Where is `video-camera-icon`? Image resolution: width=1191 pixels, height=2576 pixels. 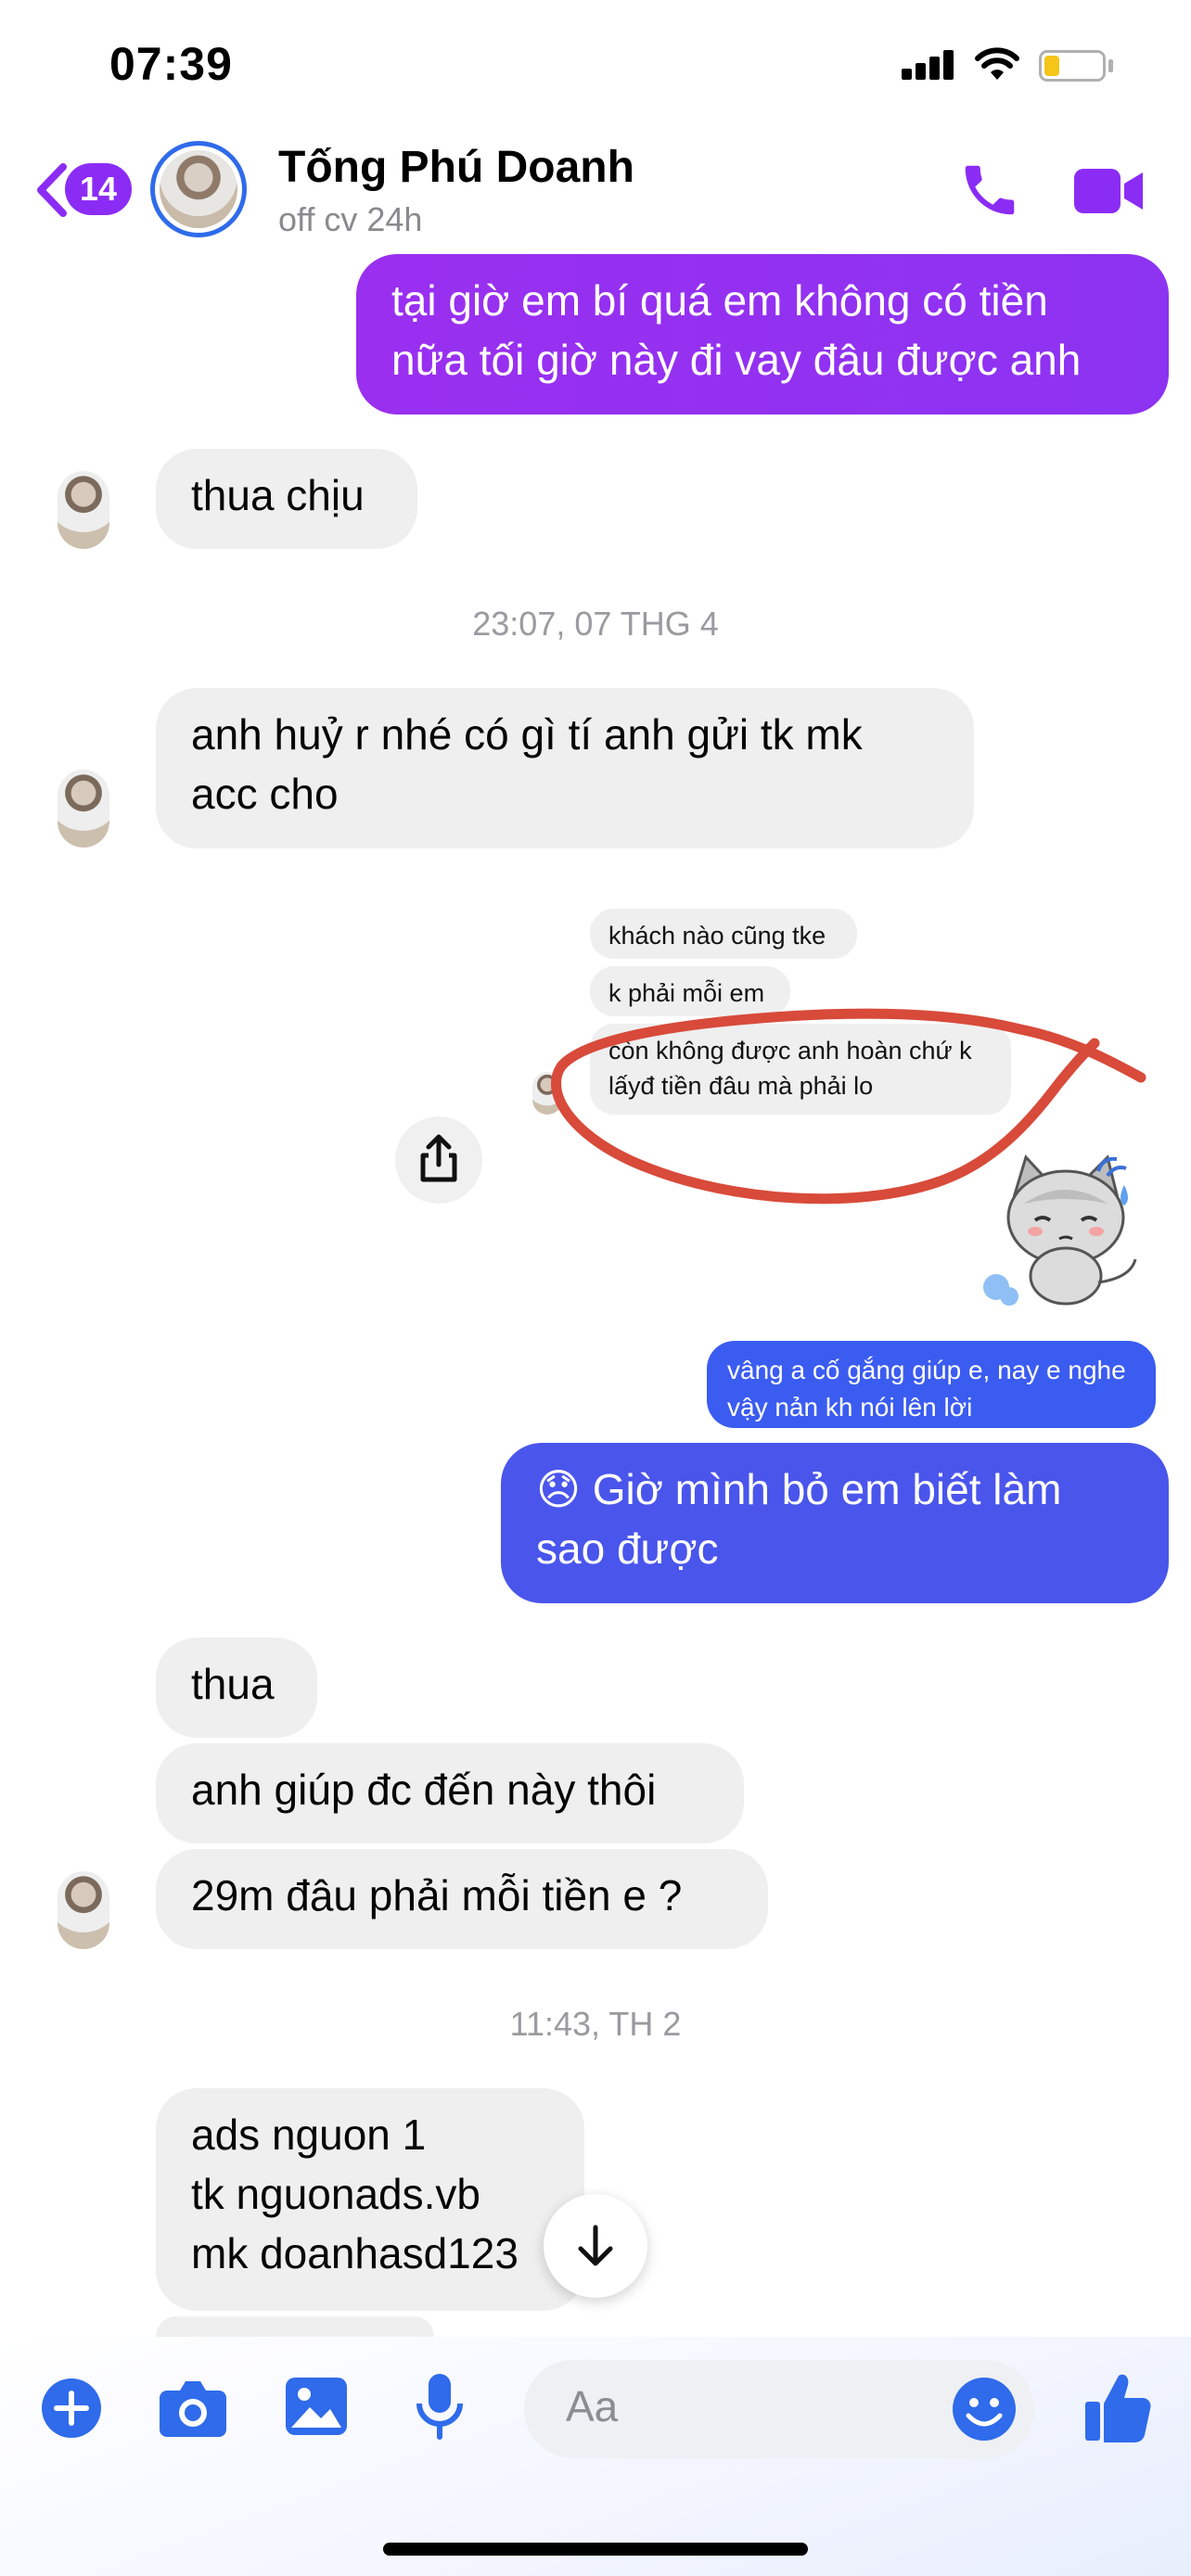 video-camera-icon is located at coordinates (1109, 191).